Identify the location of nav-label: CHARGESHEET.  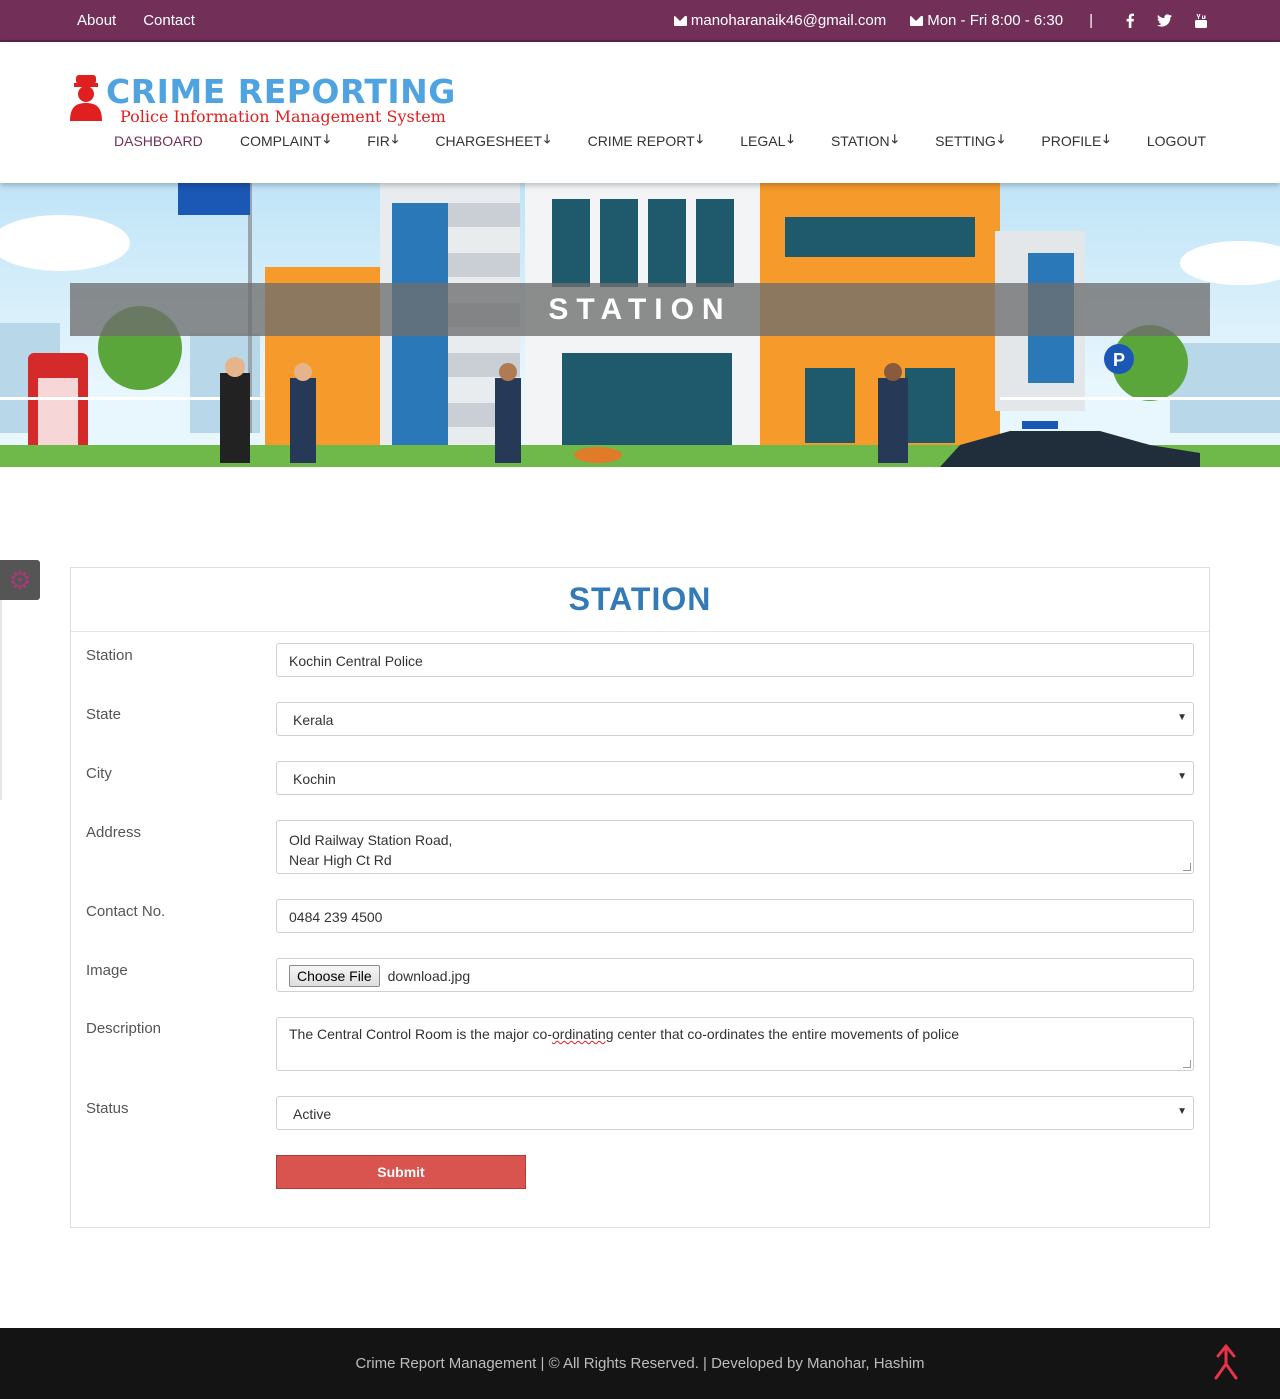
(488, 140).